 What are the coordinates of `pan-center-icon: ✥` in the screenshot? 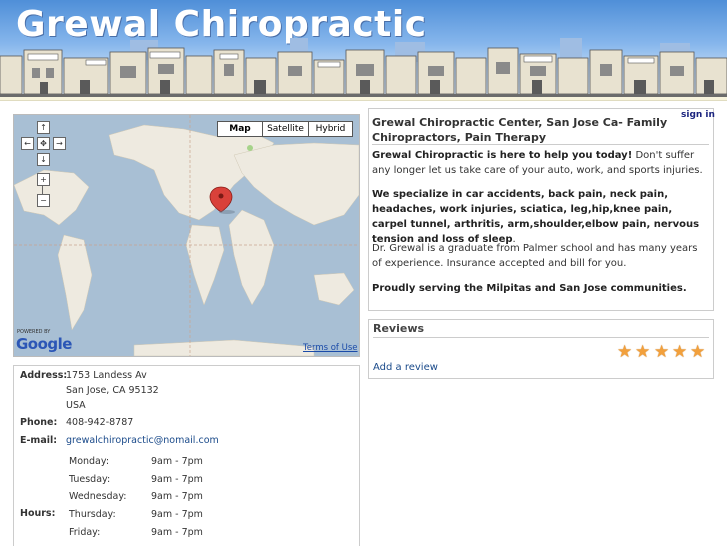 It's located at (43, 143).